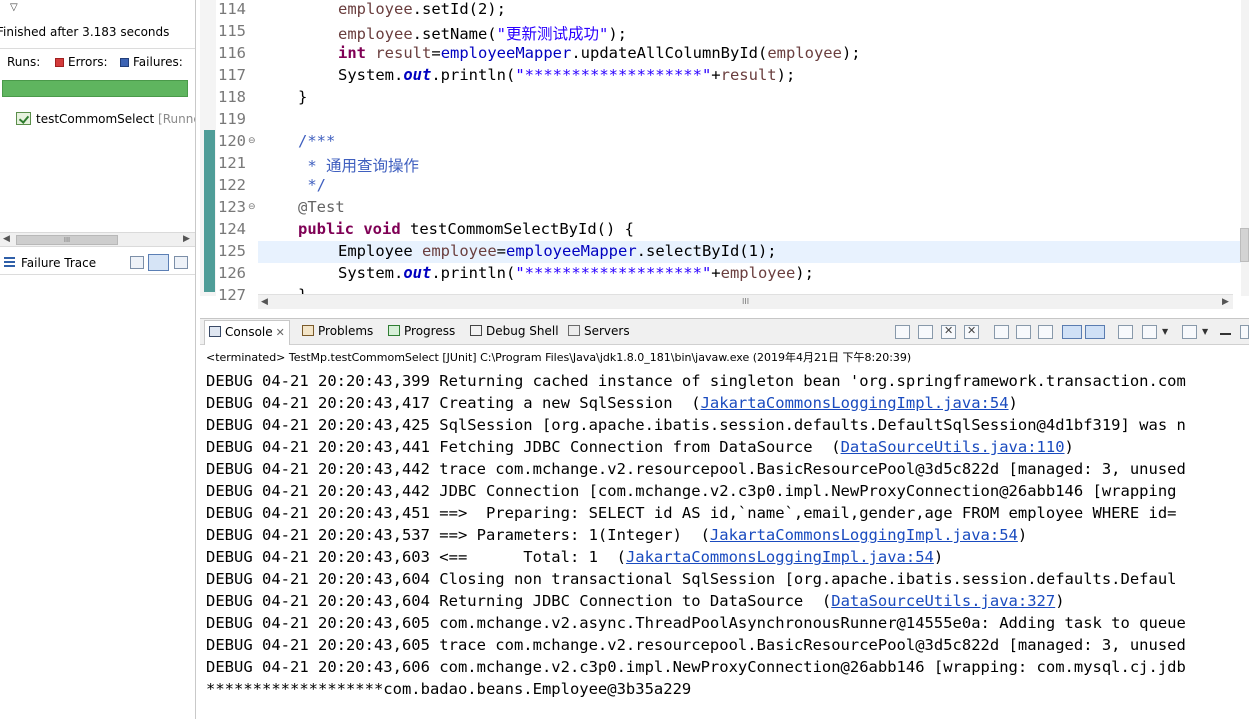 Image resolution: width=1249 pixels, height=719 pixels. I want to click on minimize-icon, so click(1225, 330).